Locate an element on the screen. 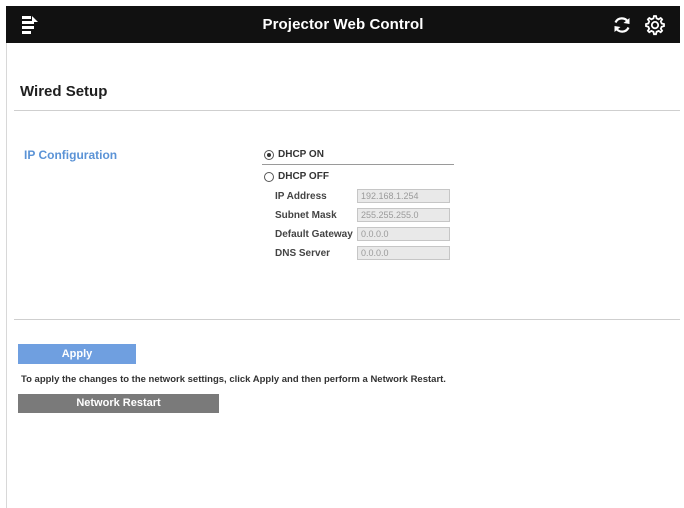  dhcp-on-label: DHCP ON is located at coordinates (301, 154).